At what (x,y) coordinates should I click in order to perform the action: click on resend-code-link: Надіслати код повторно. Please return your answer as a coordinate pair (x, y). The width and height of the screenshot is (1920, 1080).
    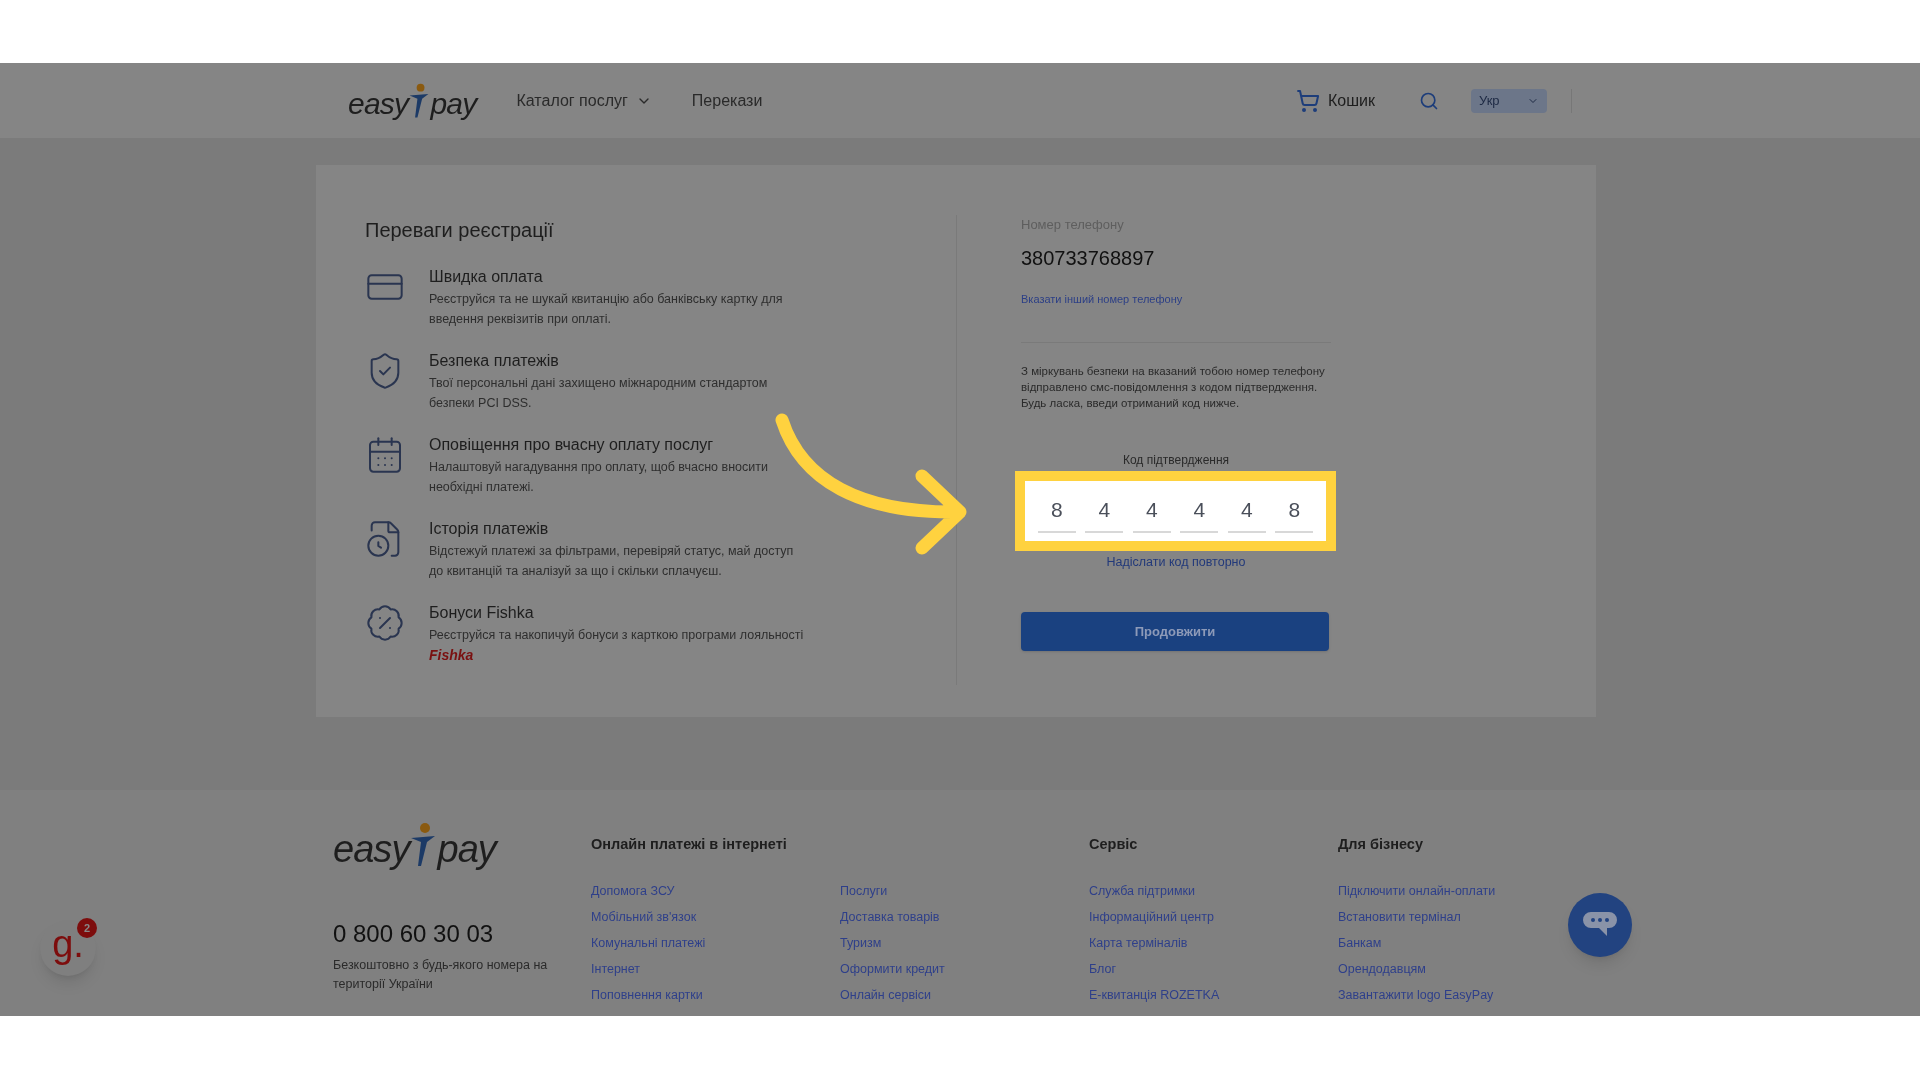
    Looking at the image, I should click on (1176, 562).